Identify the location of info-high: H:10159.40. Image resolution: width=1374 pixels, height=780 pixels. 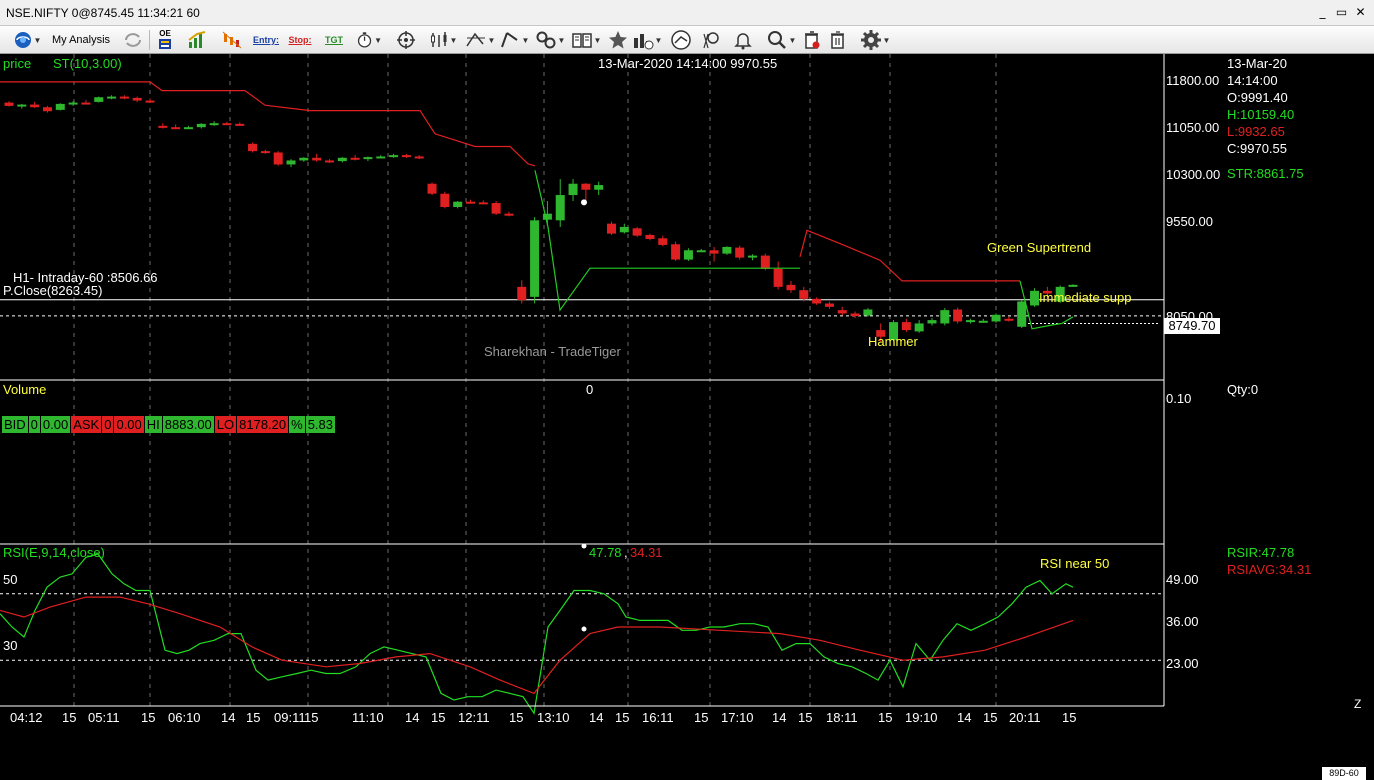
(1261, 114).